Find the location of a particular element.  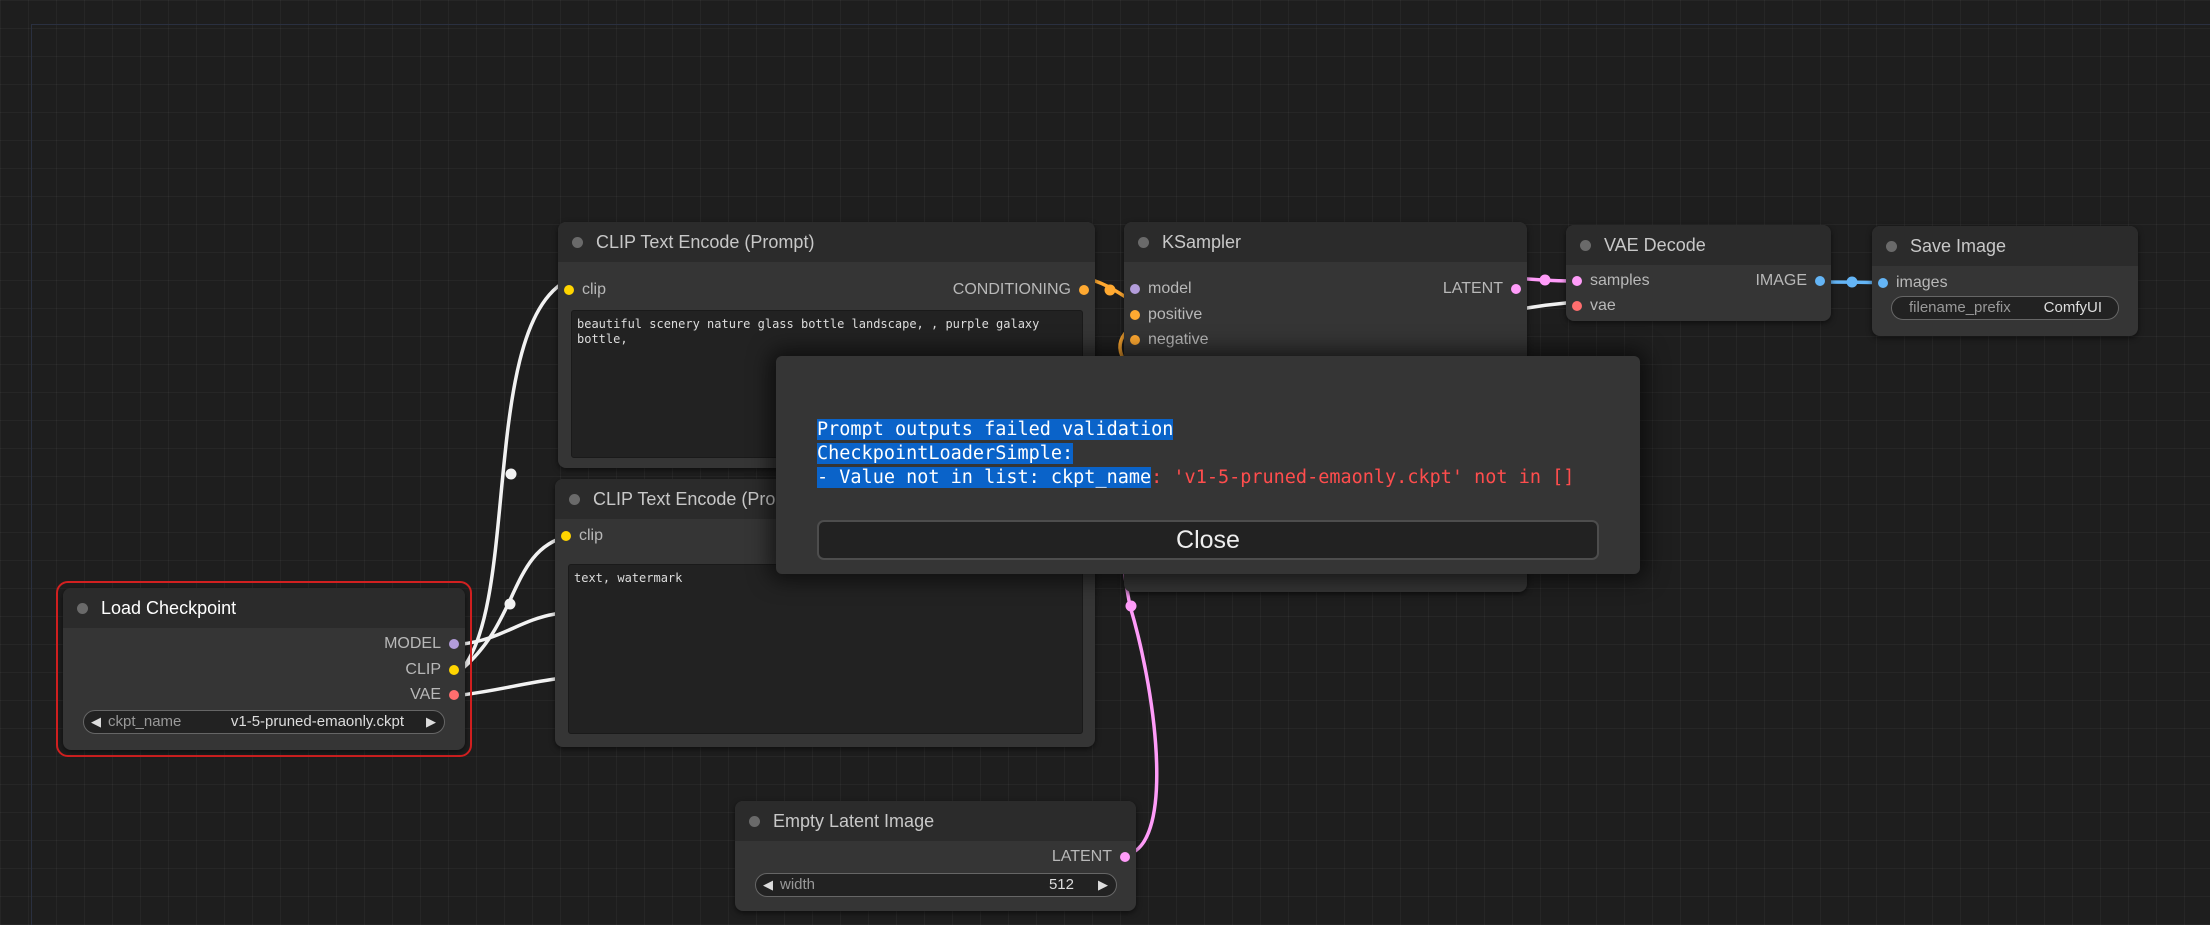

slot-label: IMAGE is located at coordinates (1781, 280).